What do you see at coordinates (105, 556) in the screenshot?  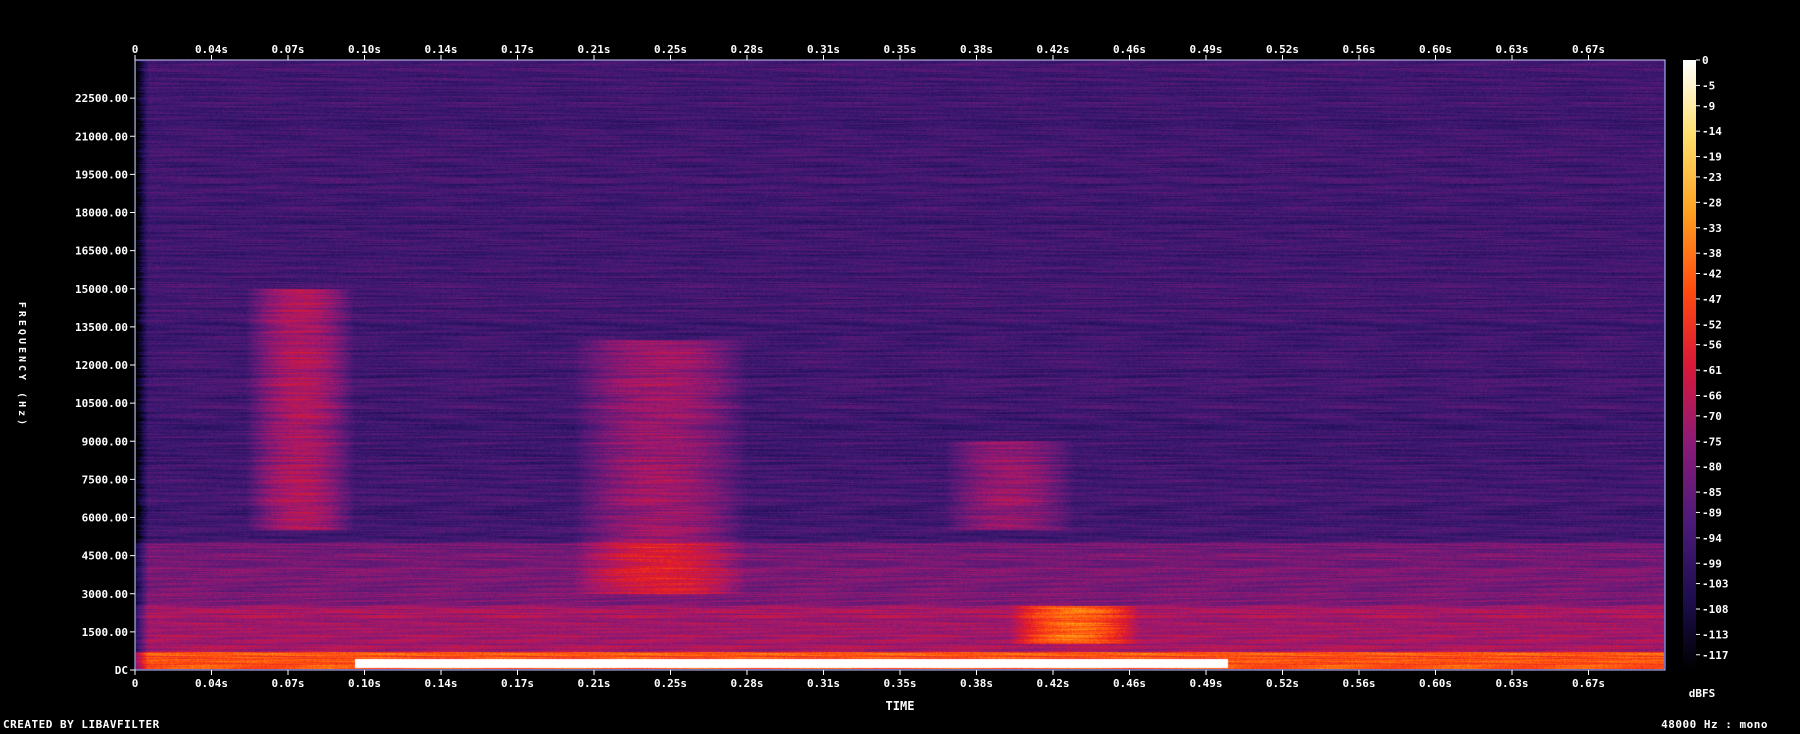 I see `y-tick-label: 4500.00` at bounding box center [105, 556].